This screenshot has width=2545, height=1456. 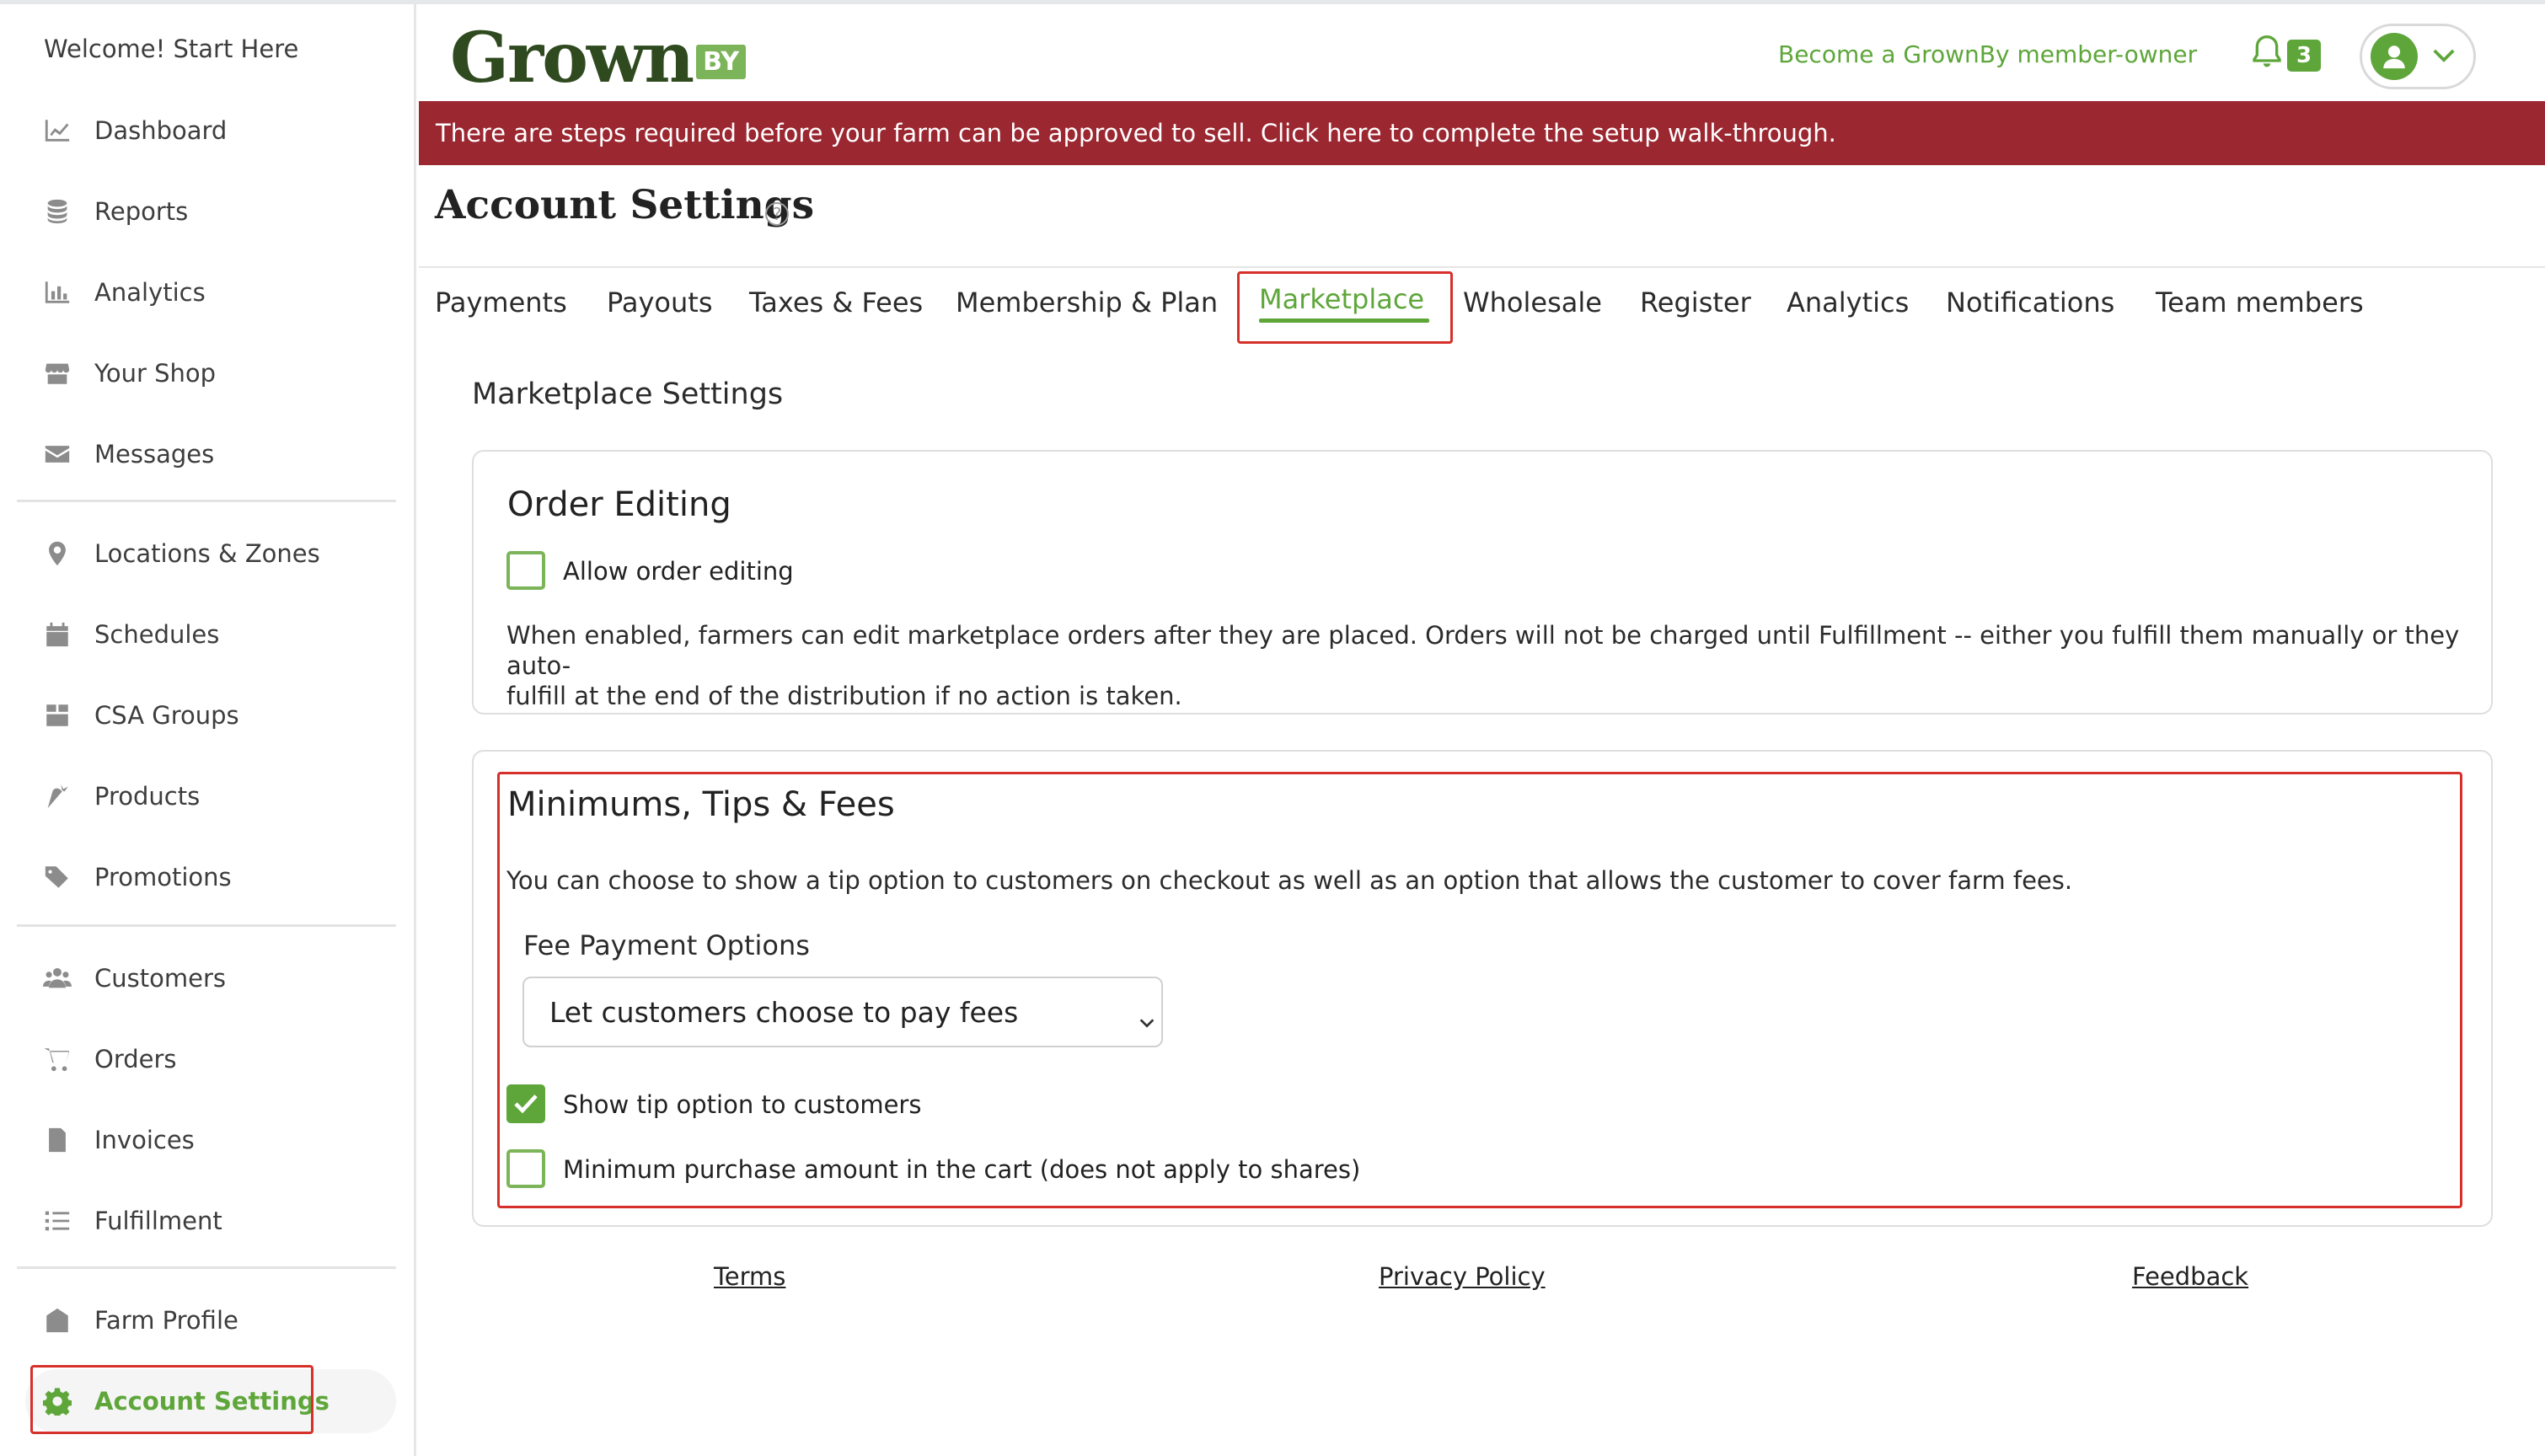 What do you see at coordinates (678, 571) in the screenshot?
I see `allow-order-editing-label: Allow order editing` at bounding box center [678, 571].